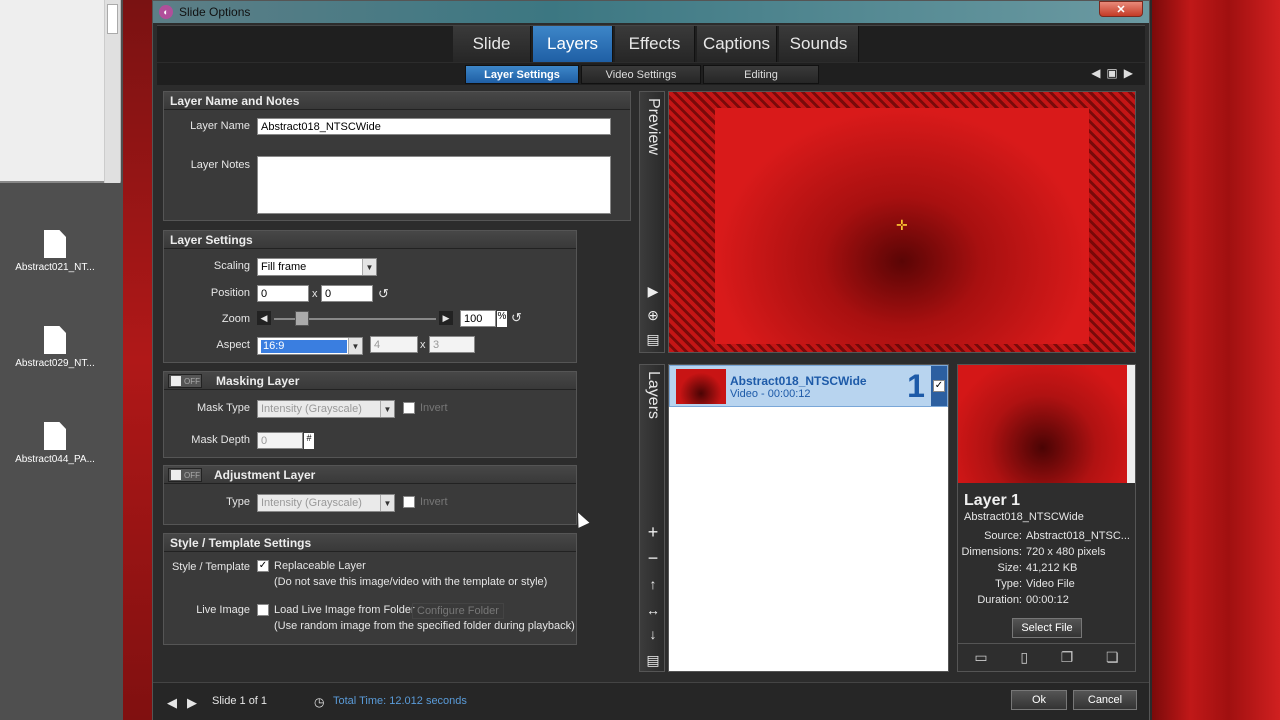  Describe the element at coordinates (653, 532) in the screenshot. I see `add-layer-icon: +` at that location.